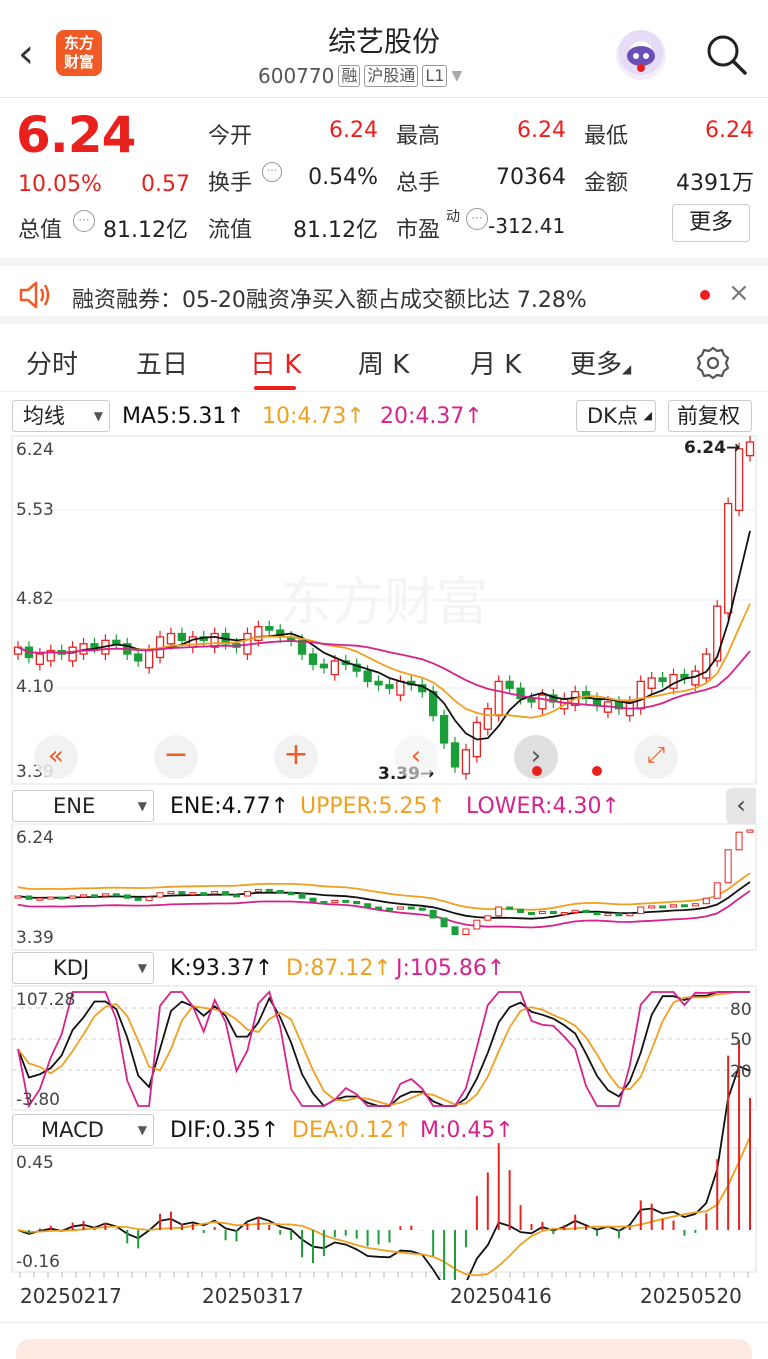 The width and height of the screenshot is (768, 1359). I want to click on tab-intraday: 分时, so click(52, 362).